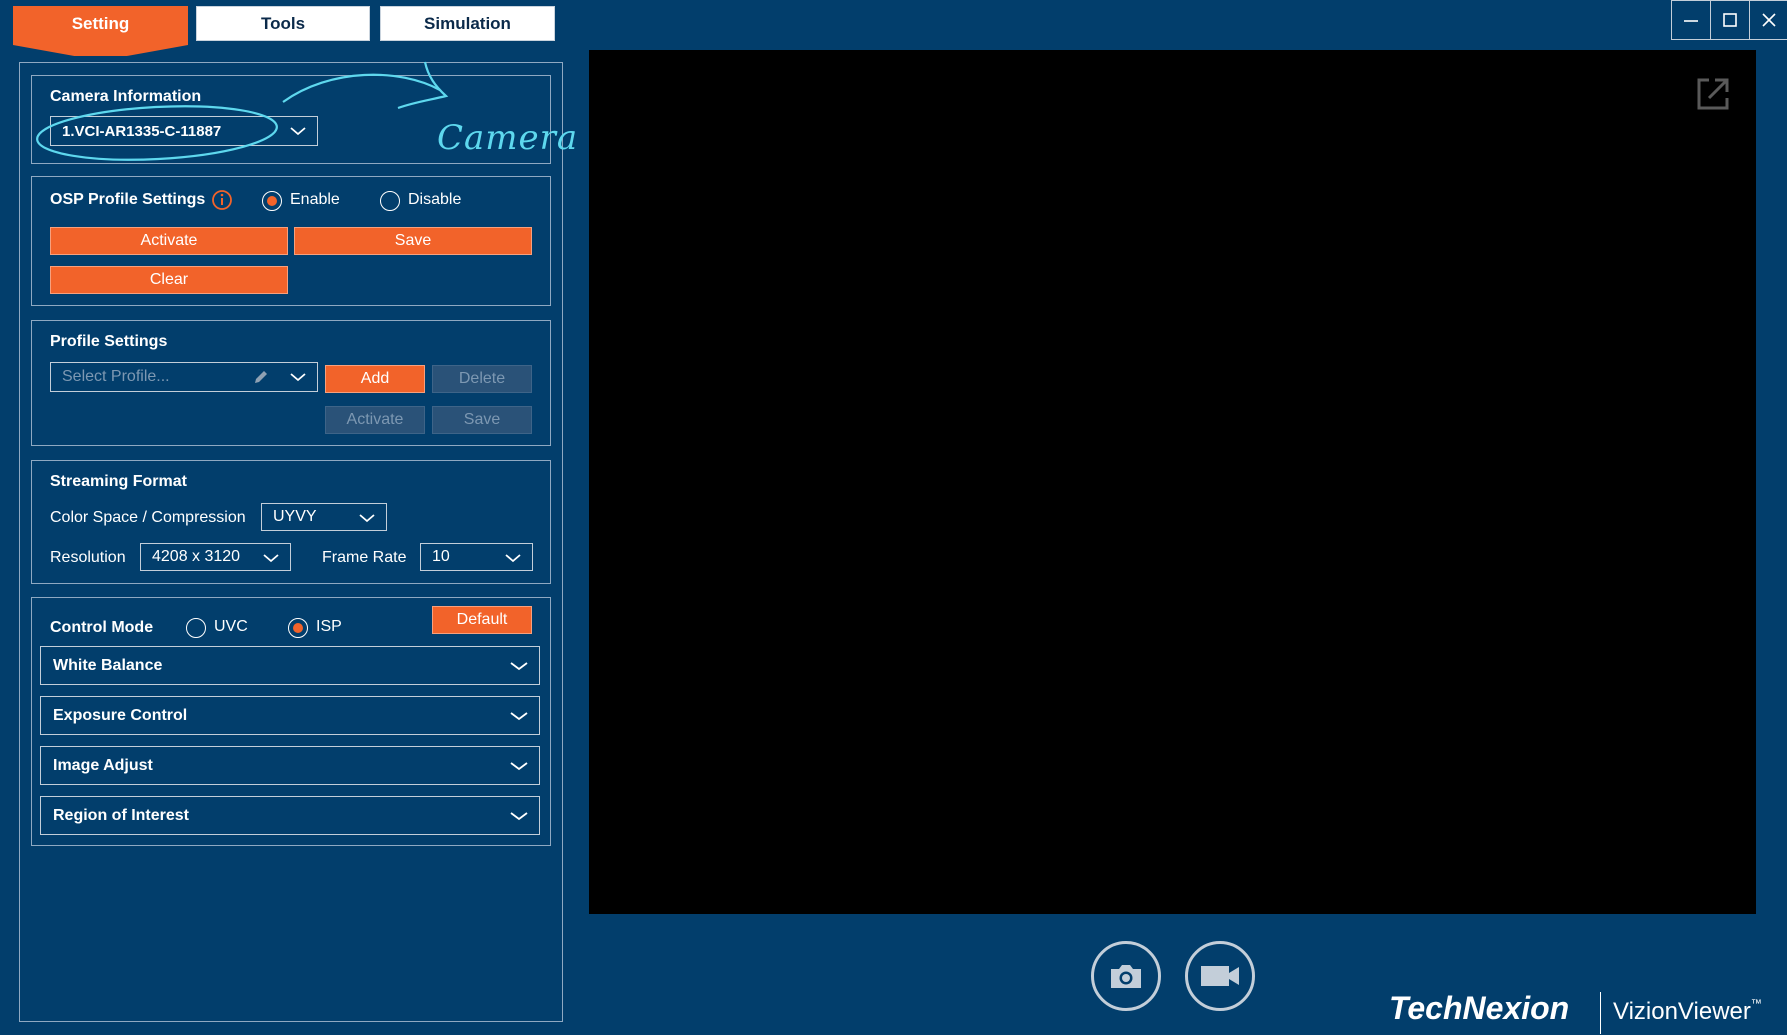  What do you see at coordinates (109, 341) in the screenshot?
I see `profile-title: Profile Settings` at bounding box center [109, 341].